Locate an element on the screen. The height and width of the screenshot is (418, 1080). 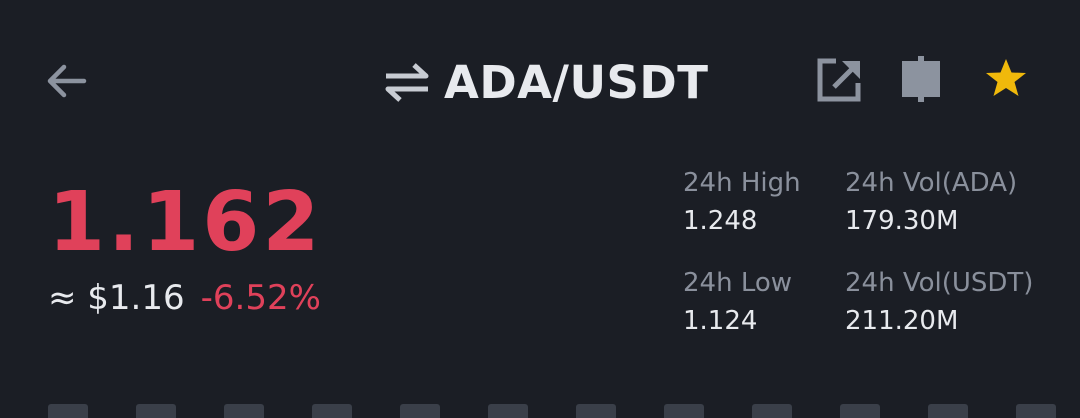
arrow-left-icon is located at coordinates (67, 81).